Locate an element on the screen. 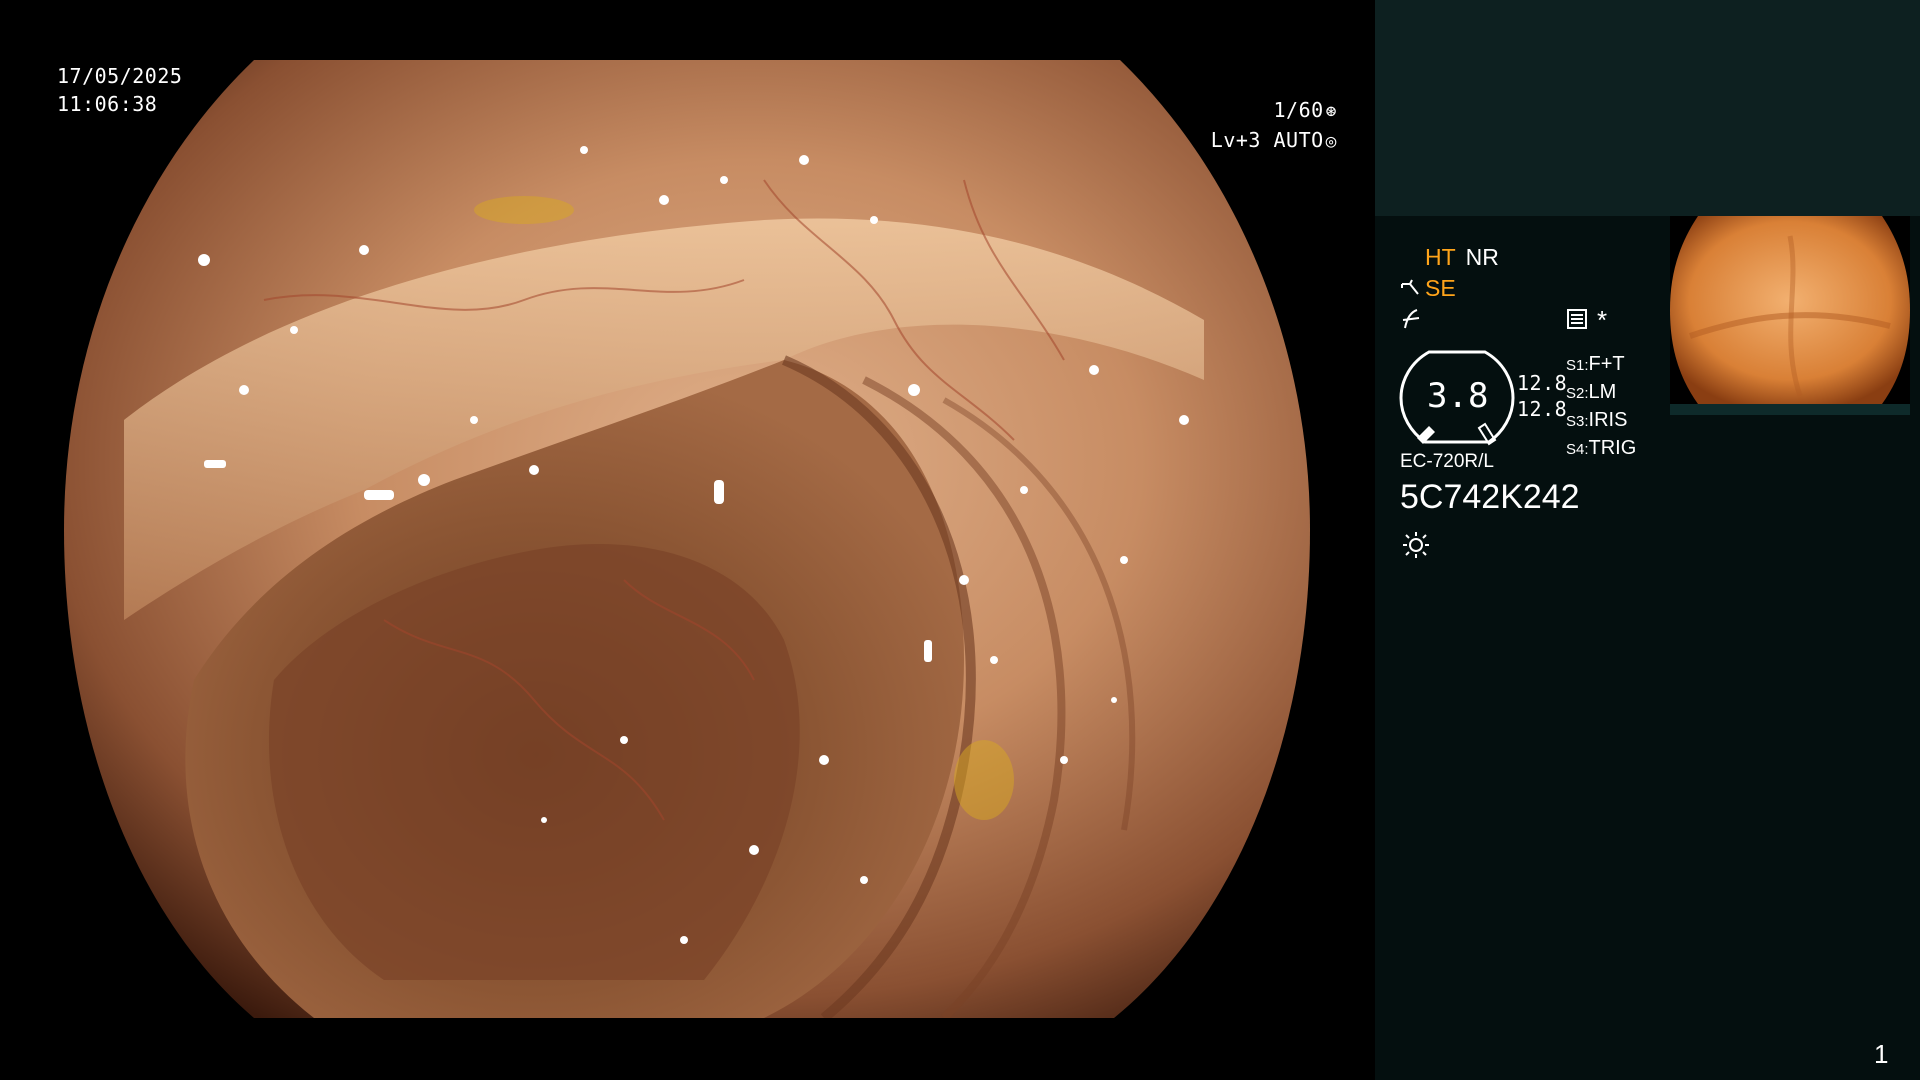 This screenshot has width=1920, height=1080. se-indicator: SE is located at coordinates (1440, 288).